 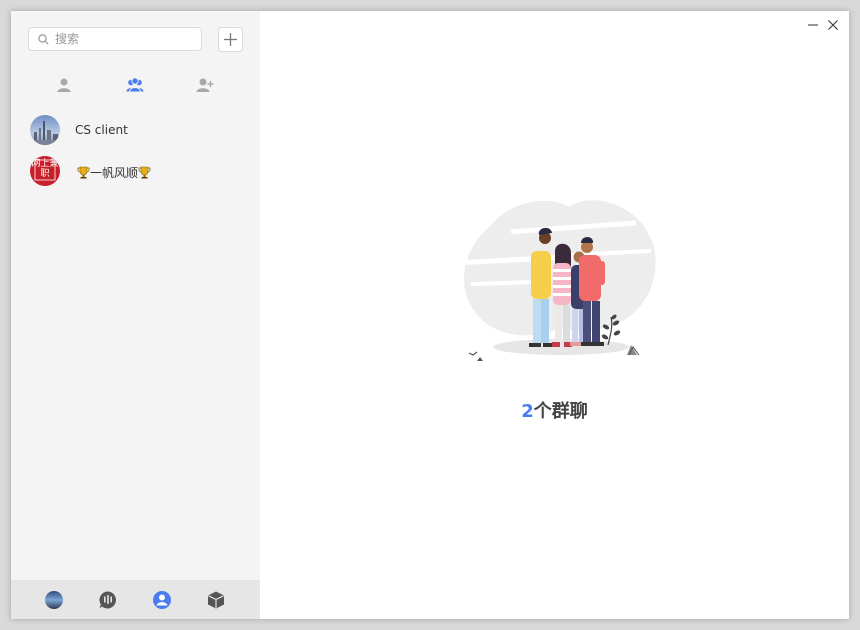 I want to click on minimize-button, so click(x=813, y=25).